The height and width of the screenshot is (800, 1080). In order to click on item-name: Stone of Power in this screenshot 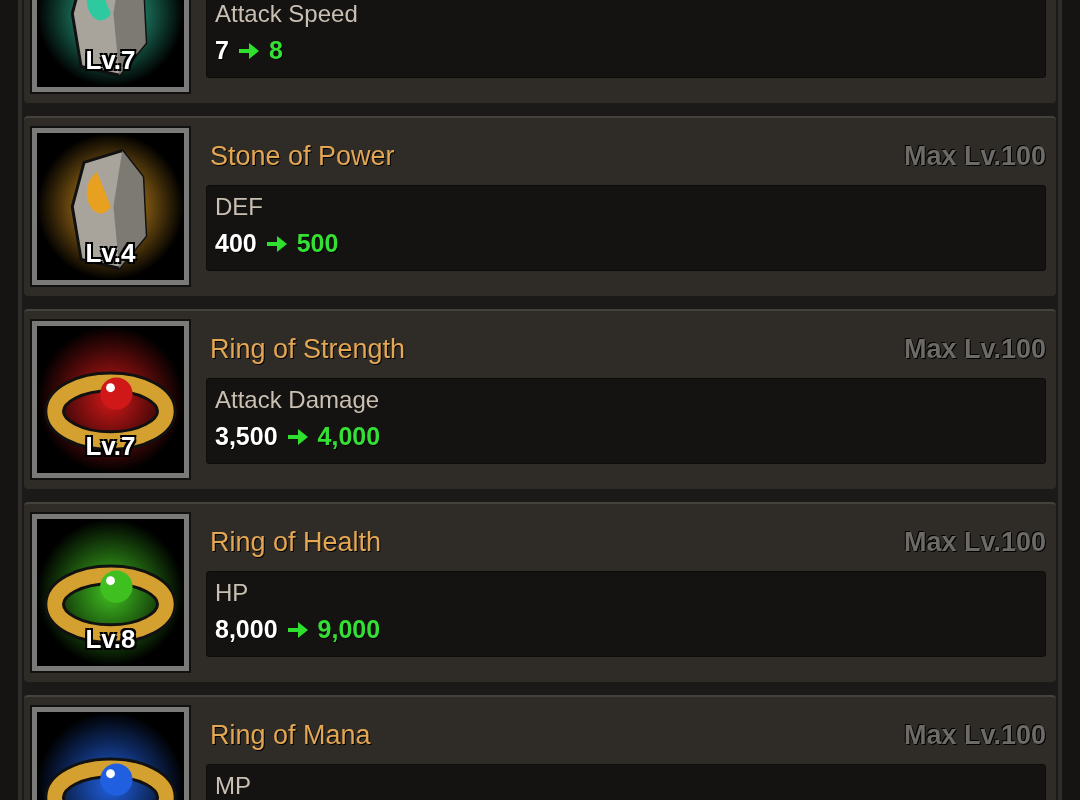, I will do `click(302, 157)`.